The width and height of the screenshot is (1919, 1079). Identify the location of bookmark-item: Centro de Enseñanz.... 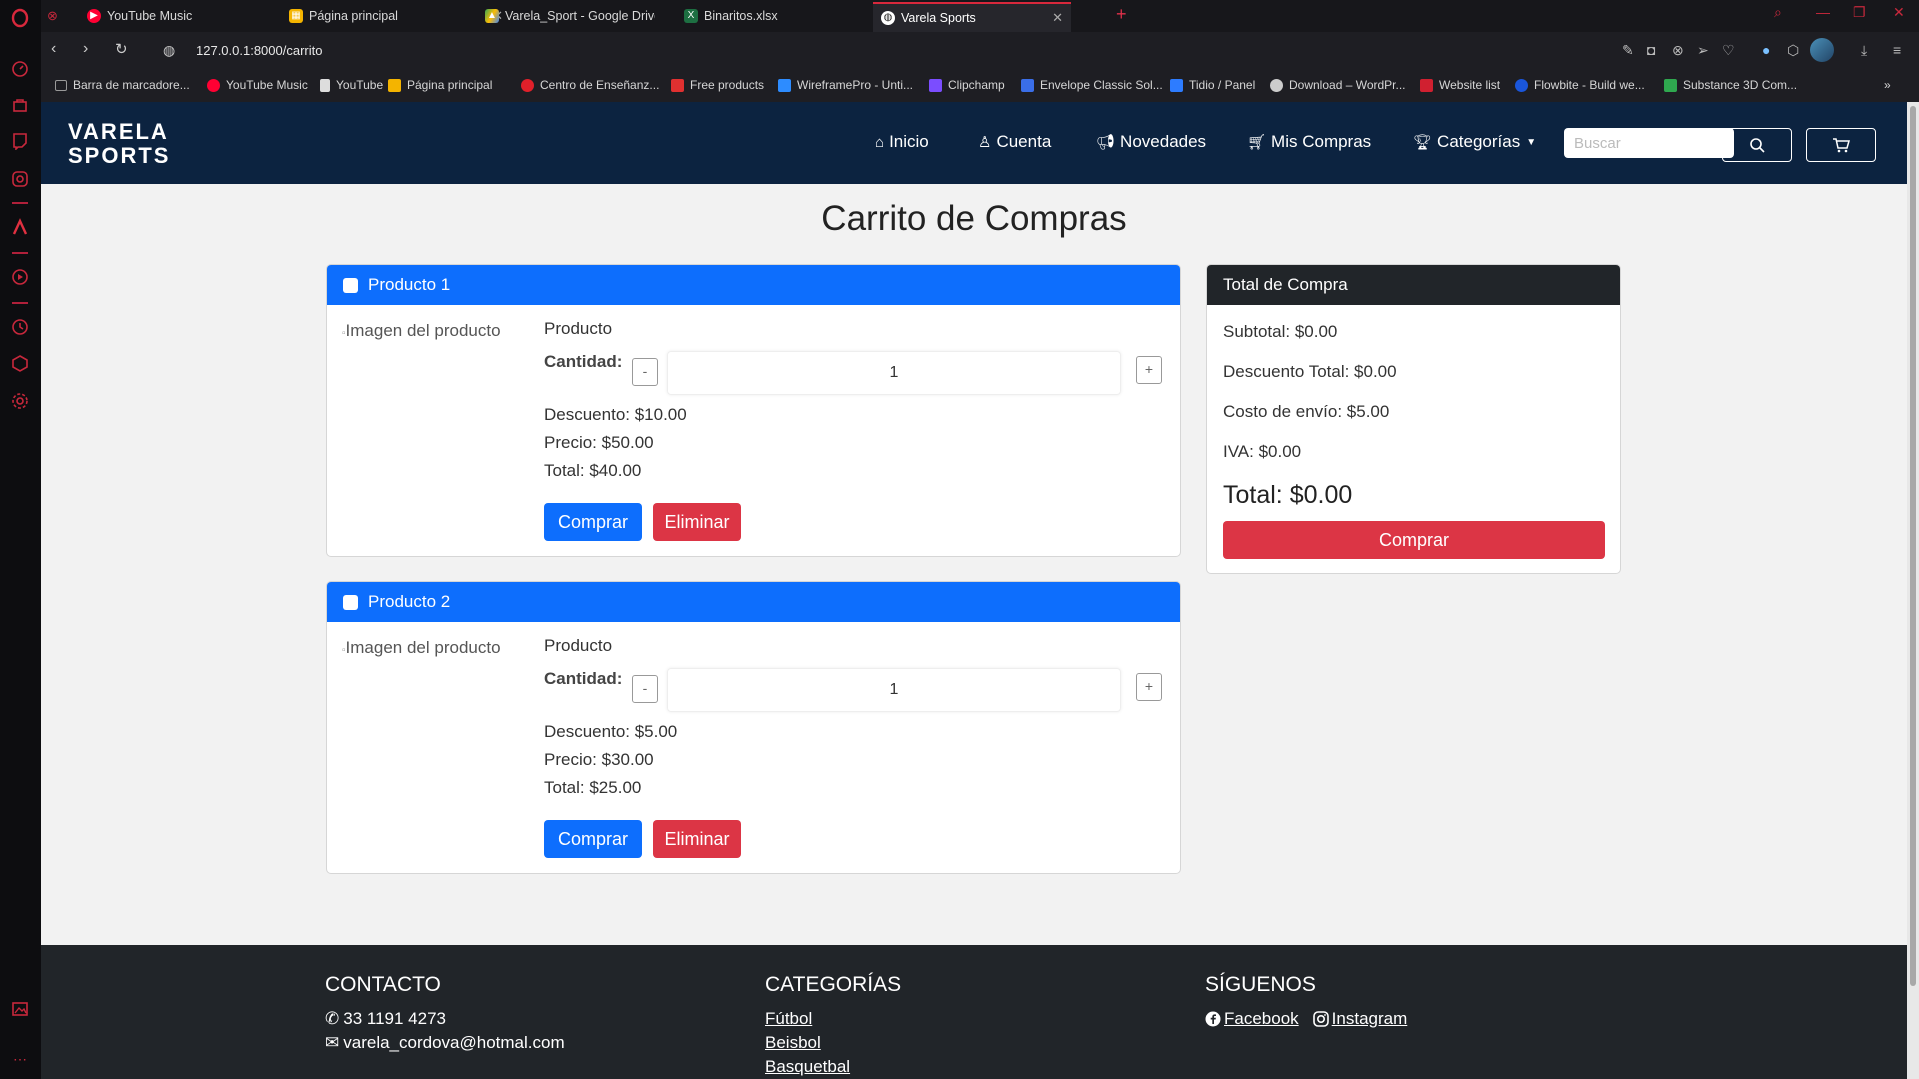
(590, 85).